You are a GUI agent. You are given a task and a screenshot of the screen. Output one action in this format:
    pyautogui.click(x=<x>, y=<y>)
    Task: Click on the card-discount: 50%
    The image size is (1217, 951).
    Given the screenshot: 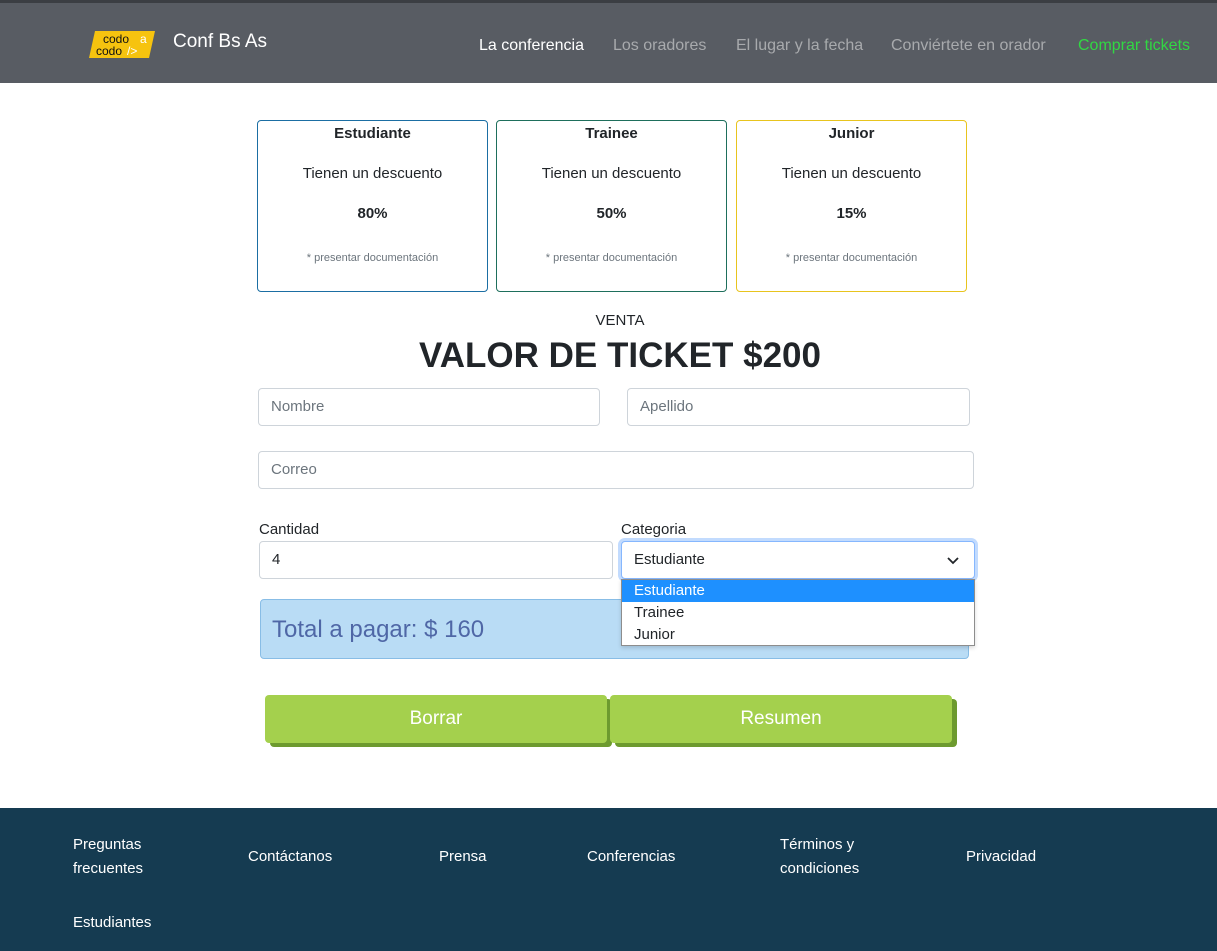 What is the action you would take?
    pyautogui.click(x=611, y=213)
    